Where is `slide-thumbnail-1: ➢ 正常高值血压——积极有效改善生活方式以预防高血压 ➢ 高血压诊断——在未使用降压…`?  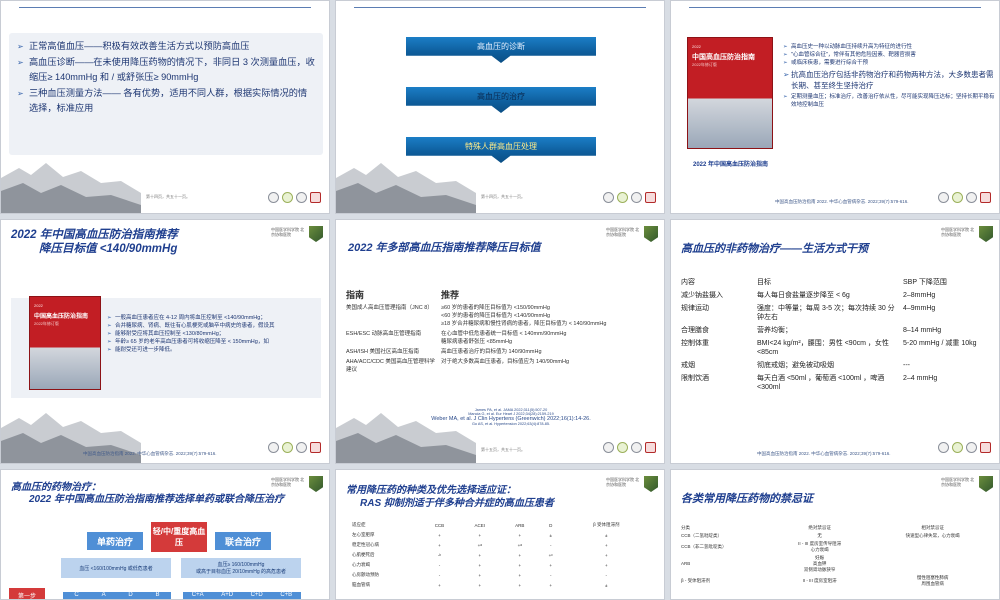 slide-thumbnail-1: ➢ 正常高值血压——积极有效改善生活方式以预防高血压 ➢ 高血压诊断——在未使用降压… is located at coordinates (165, 107).